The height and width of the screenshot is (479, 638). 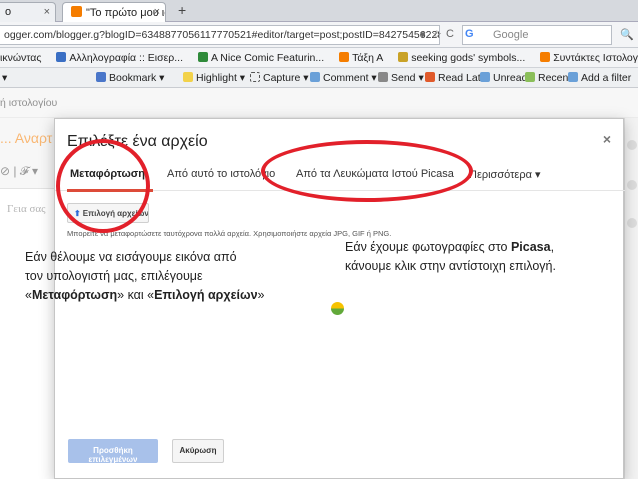 What do you see at coordinates (337, 308) in the screenshot?
I see `loading-spinner-icon` at bounding box center [337, 308].